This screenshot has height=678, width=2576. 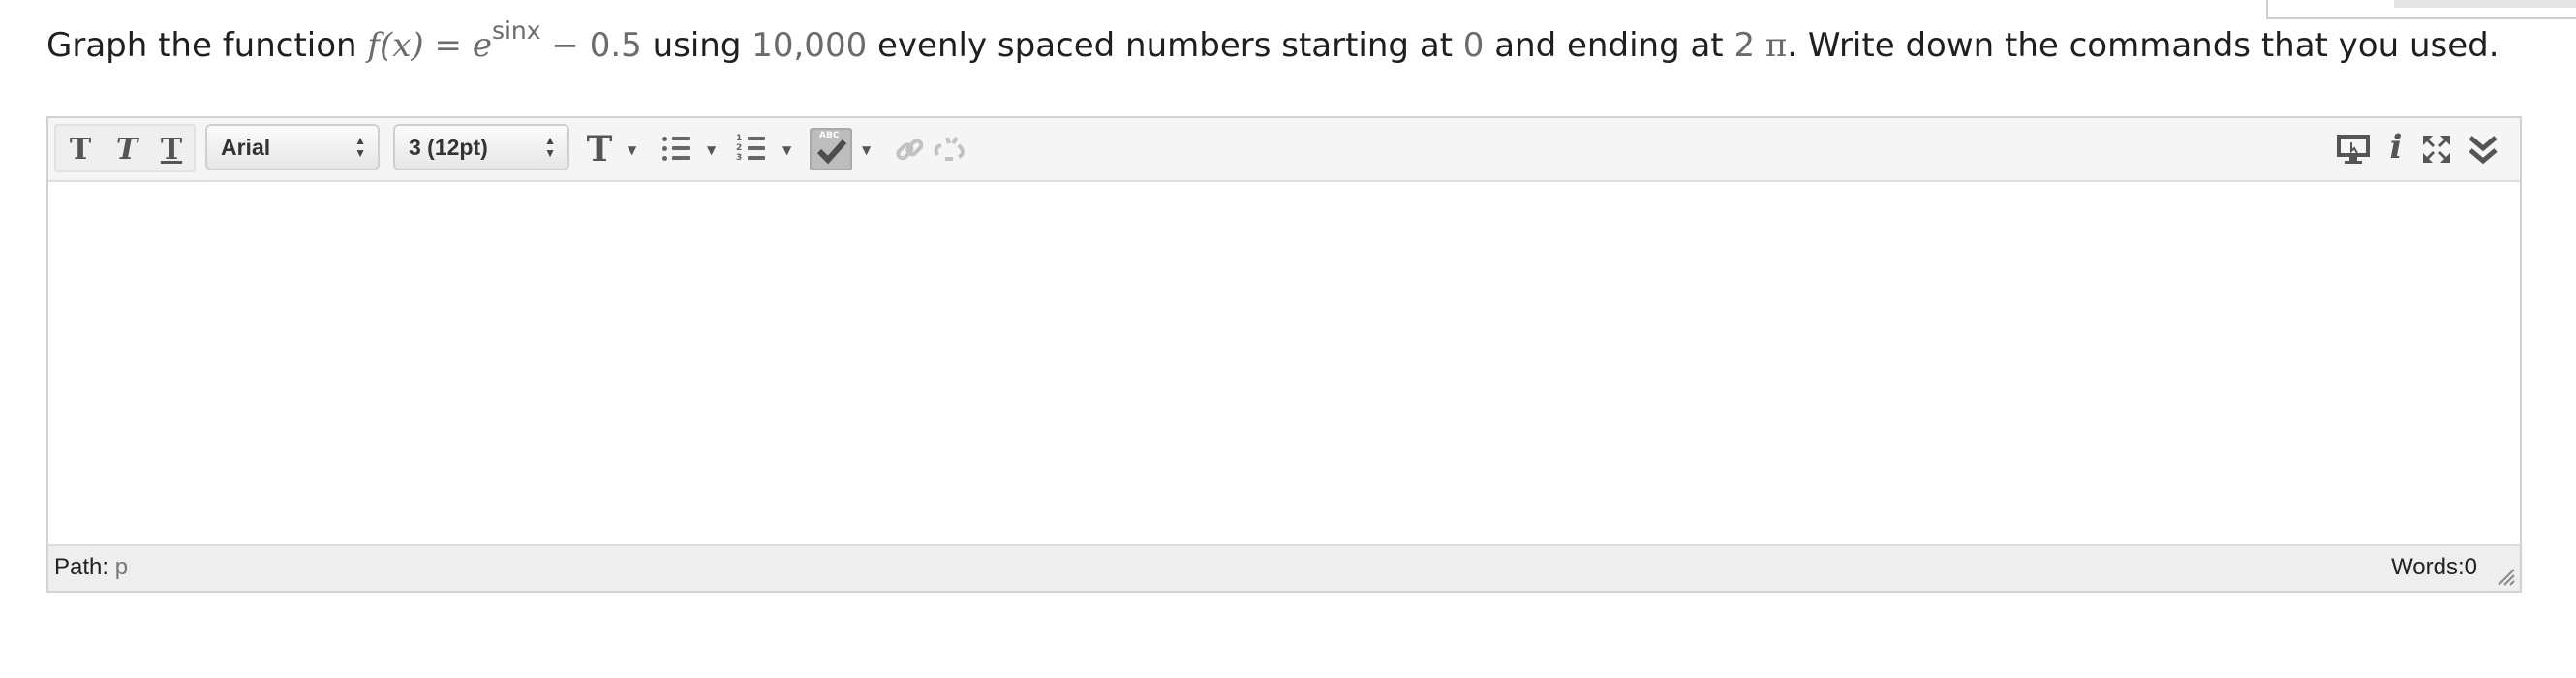 What do you see at coordinates (2434, 567) in the screenshot?
I see `word-count: Words:0` at bounding box center [2434, 567].